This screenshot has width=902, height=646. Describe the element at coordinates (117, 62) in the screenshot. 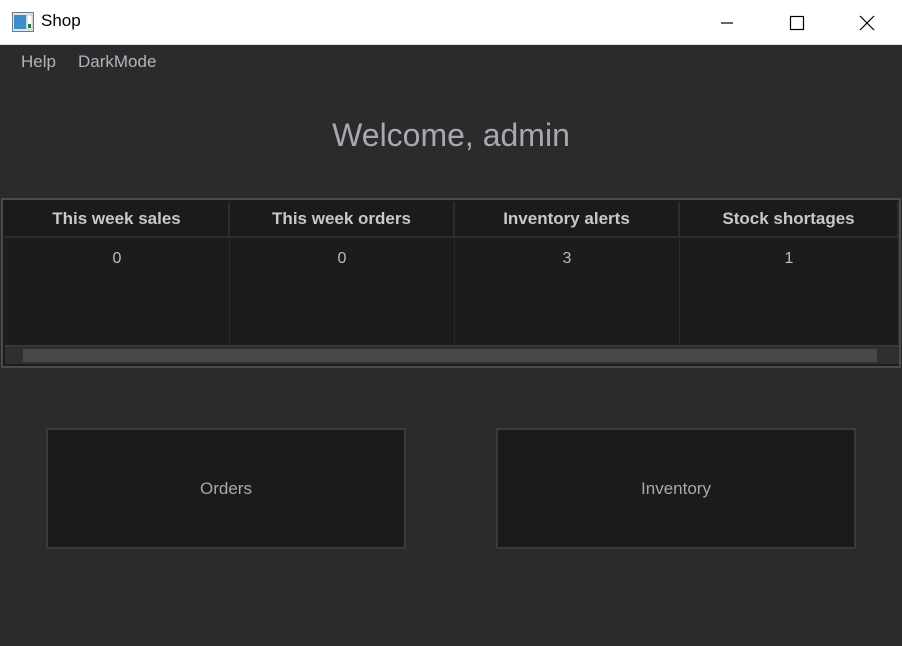

I see `menu-darkmode: DarkMode` at that location.